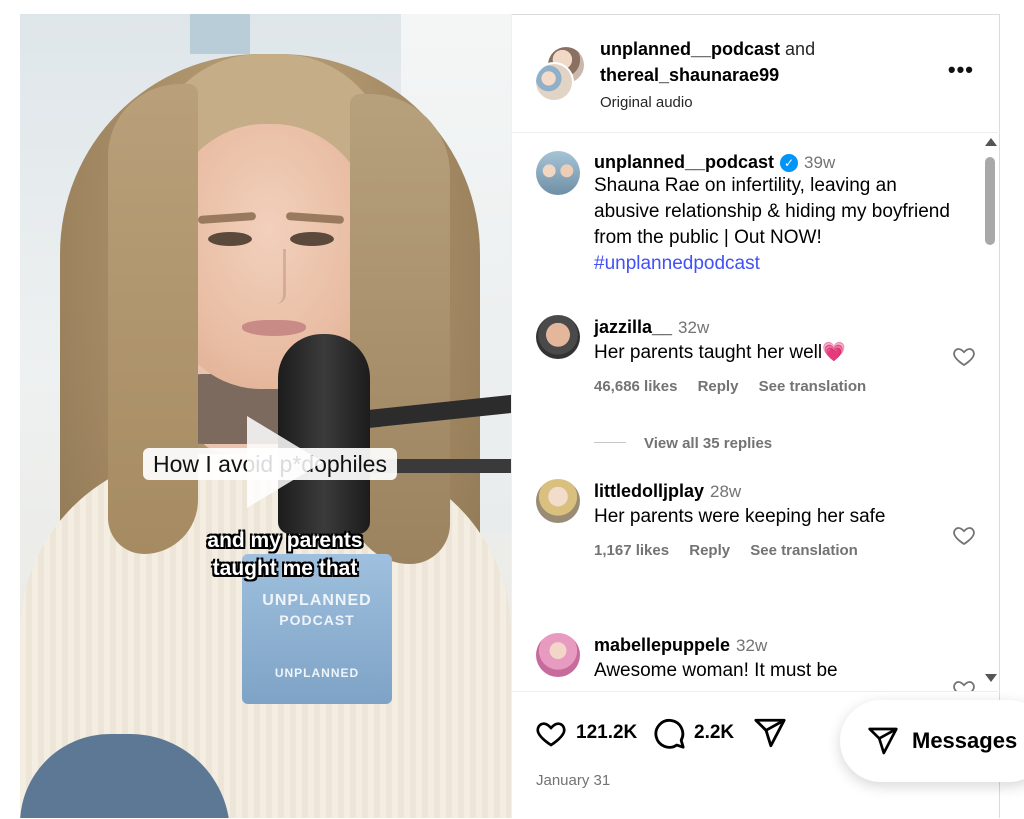 The image size is (1024, 819). Describe the element at coordinates (714, 733) in the screenshot. I see `comment-count: 2.2K` at that location.